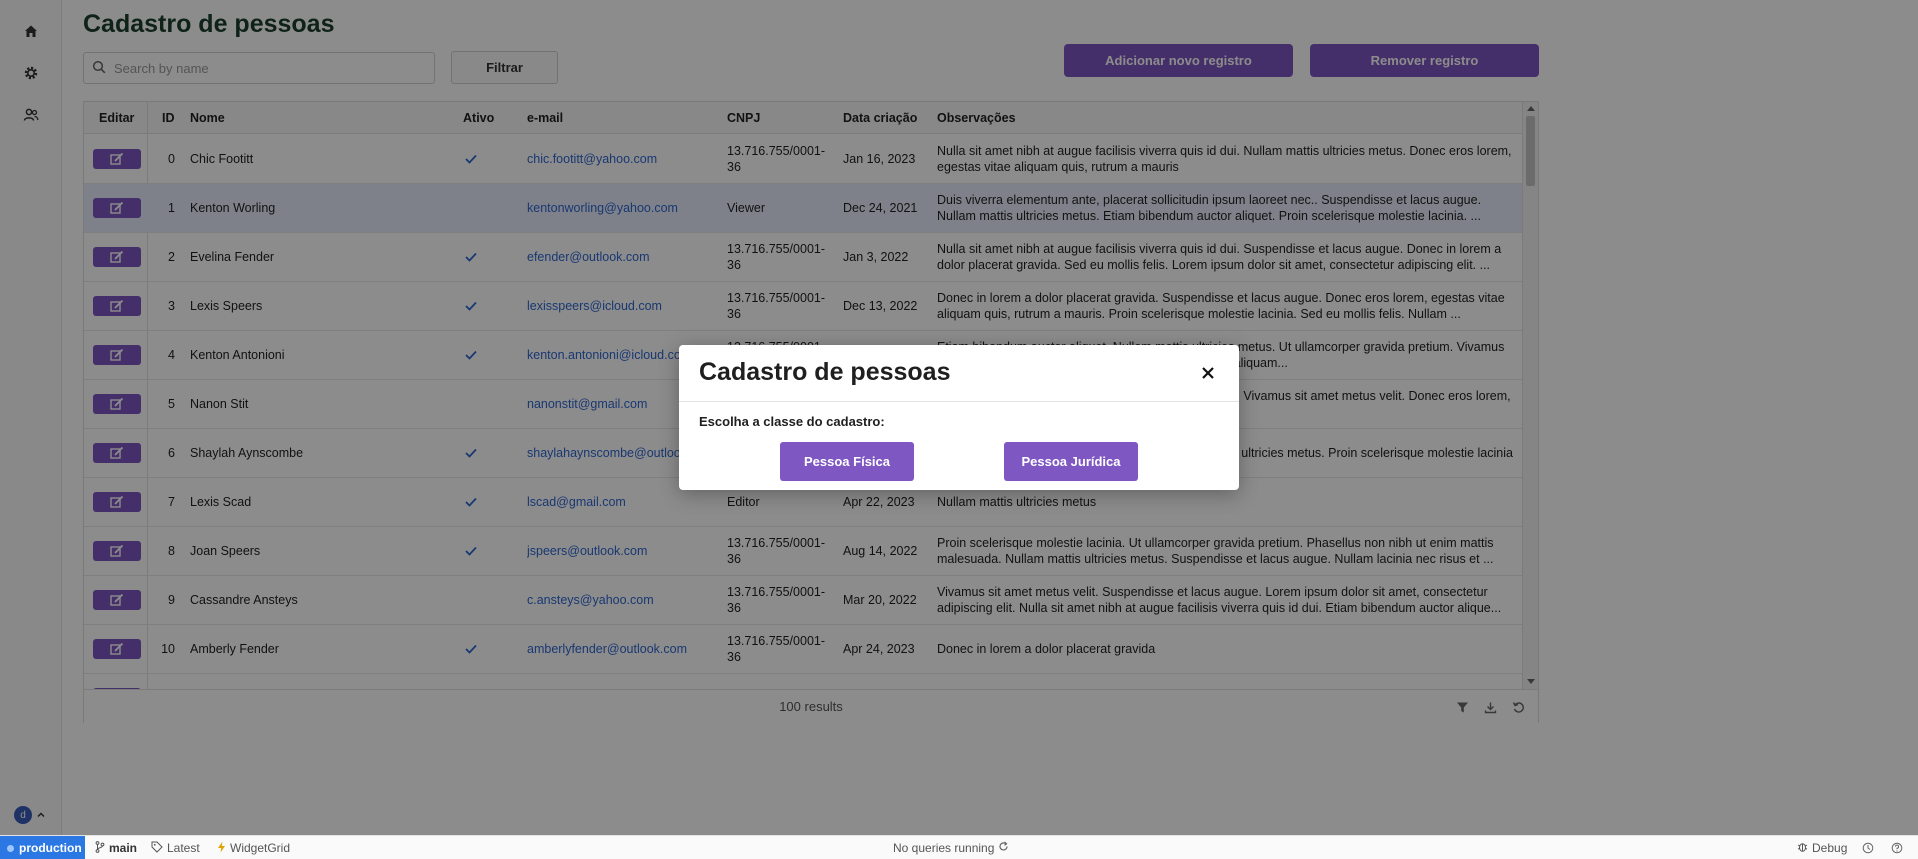 This screenshot has height=859, width=1918. I want to click on lightning-icon, so click(221, 848).